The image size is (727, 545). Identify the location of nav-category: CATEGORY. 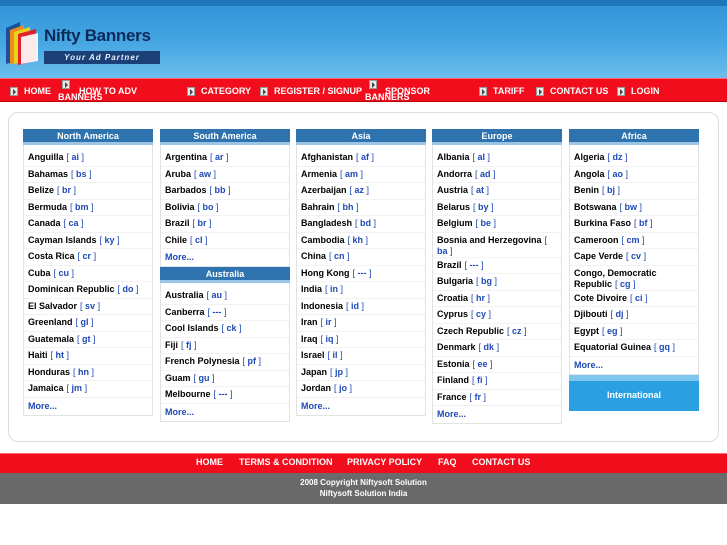
(219, 91).